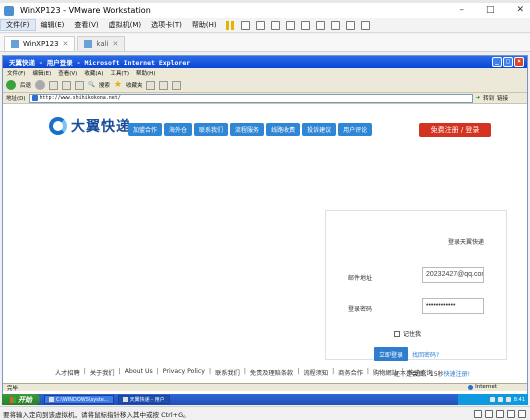 This screenshot has width=530, height=420. I want to click on nav-contact: 联系我们, so click(211, 129).